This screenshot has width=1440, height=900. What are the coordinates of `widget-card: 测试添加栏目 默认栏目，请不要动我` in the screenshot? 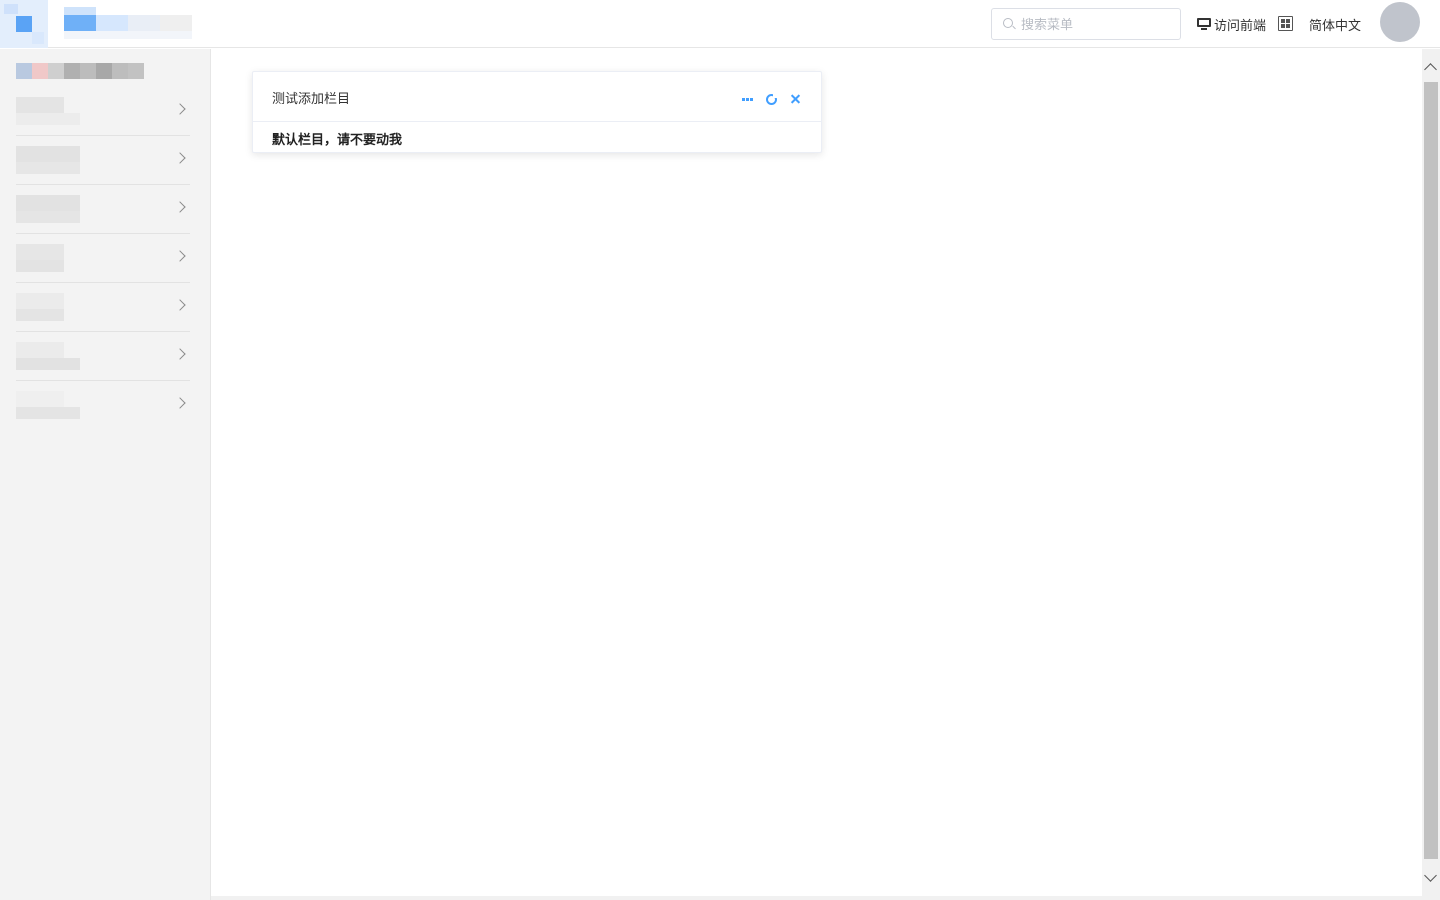 It's located at (537, 112).